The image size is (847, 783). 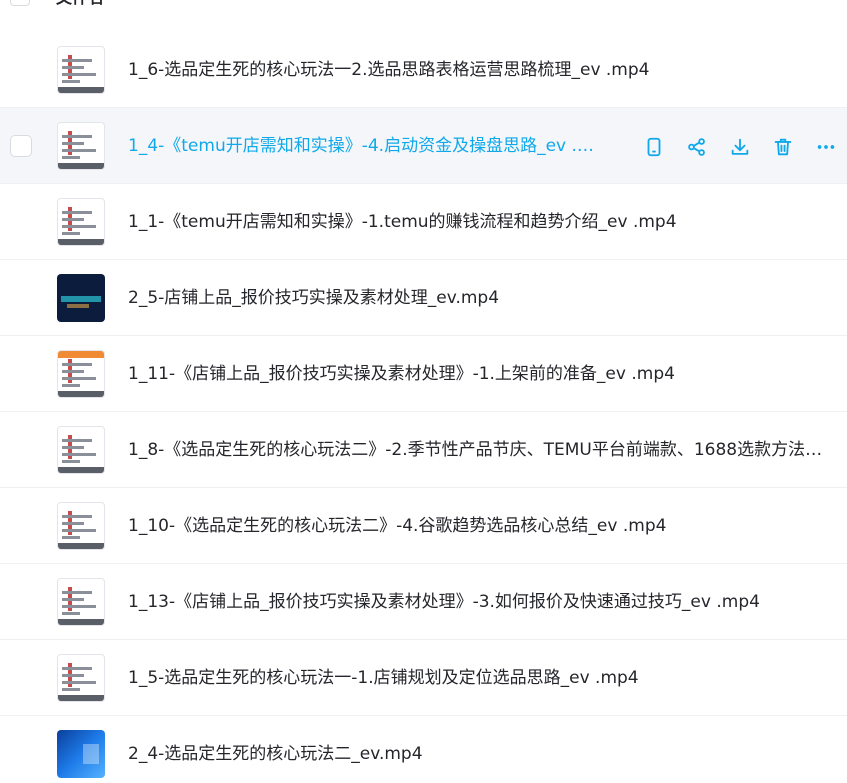 I want to click on download-icon, so click(x=740, y=147).